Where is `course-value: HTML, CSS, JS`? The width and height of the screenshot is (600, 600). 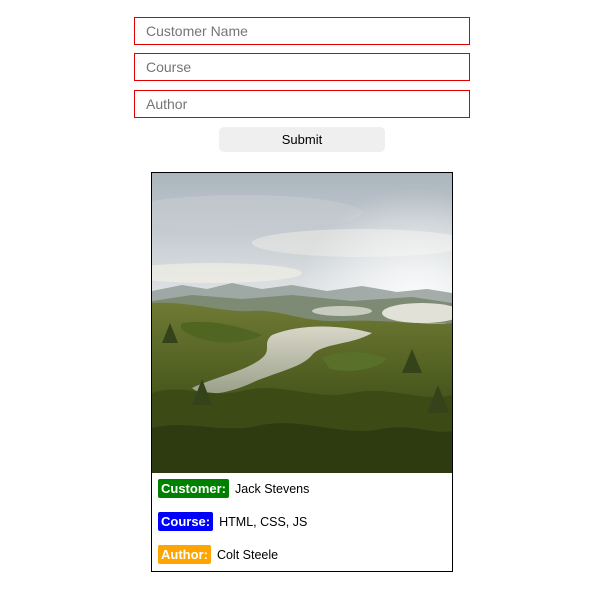
course-value: HTML, CSS, JS is located at coordinates (263, 521).